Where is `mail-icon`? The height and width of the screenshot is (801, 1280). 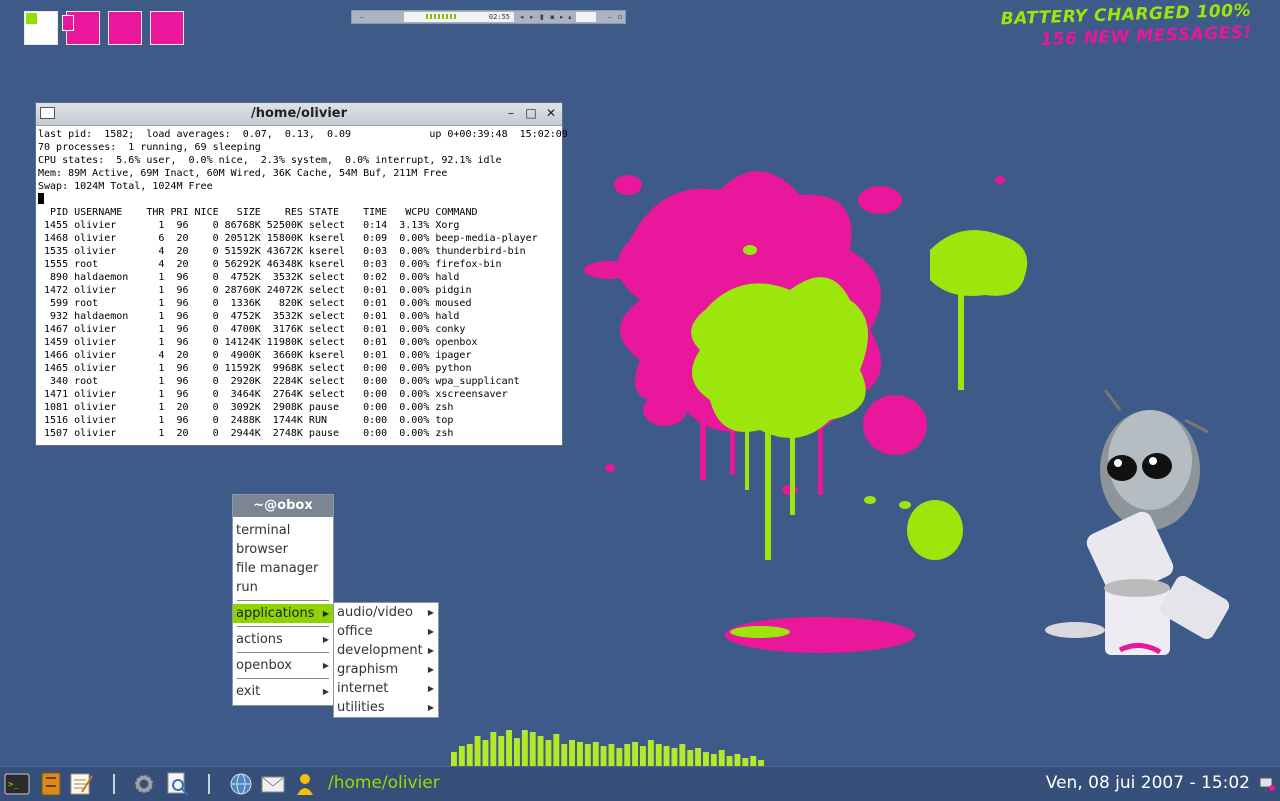 mail-icon is located at coordinates (273, 784).